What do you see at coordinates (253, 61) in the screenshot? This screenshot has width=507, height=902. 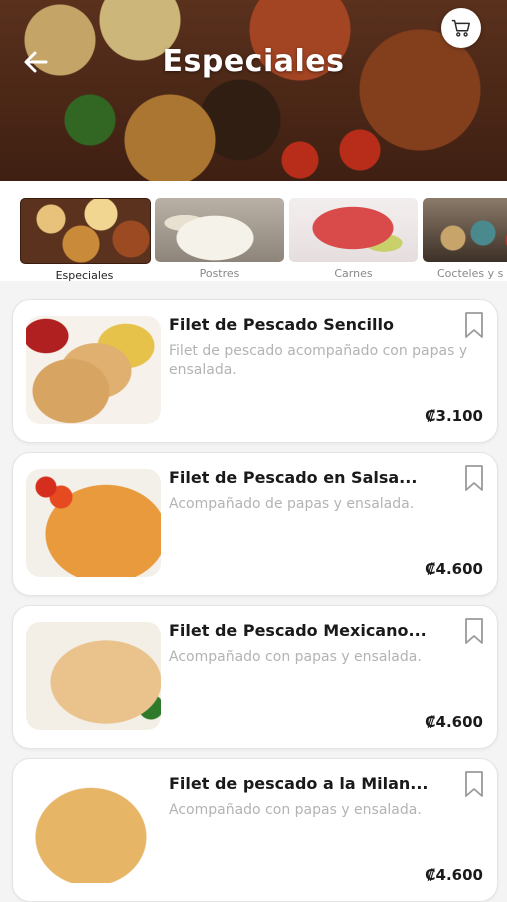 I see `page-title: Especiales` at bounding box center [253, 61].